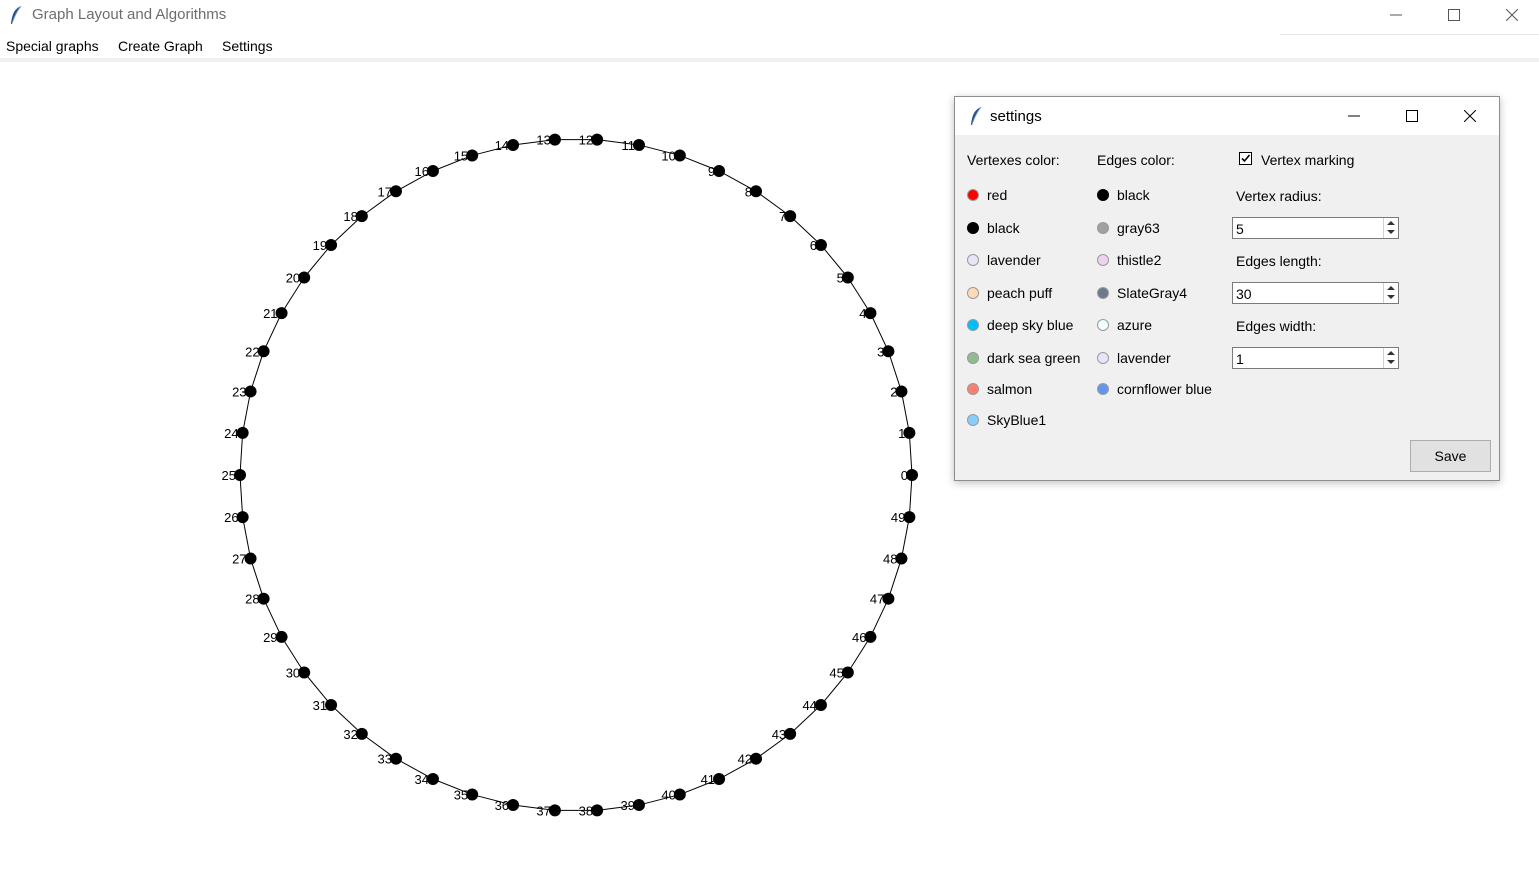  Describe the element at coordinates (1244, 294) in the screenshot. I see `edges-length-value: 30` at that location.